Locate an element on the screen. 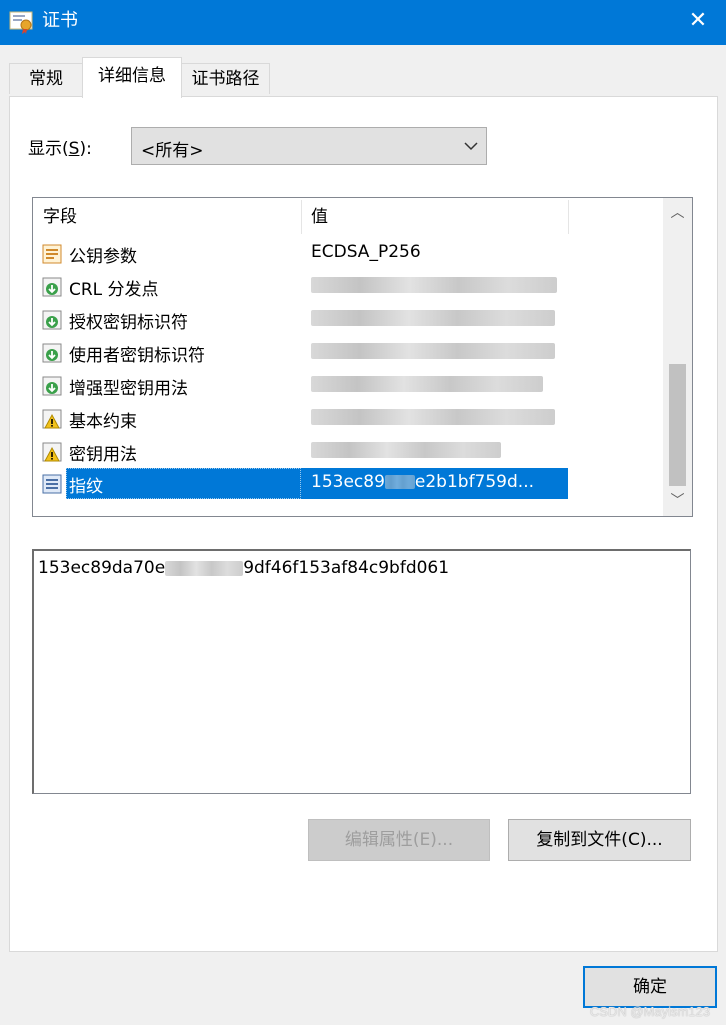  list-item: 密钥用法 is located at coordinates (348, 452).